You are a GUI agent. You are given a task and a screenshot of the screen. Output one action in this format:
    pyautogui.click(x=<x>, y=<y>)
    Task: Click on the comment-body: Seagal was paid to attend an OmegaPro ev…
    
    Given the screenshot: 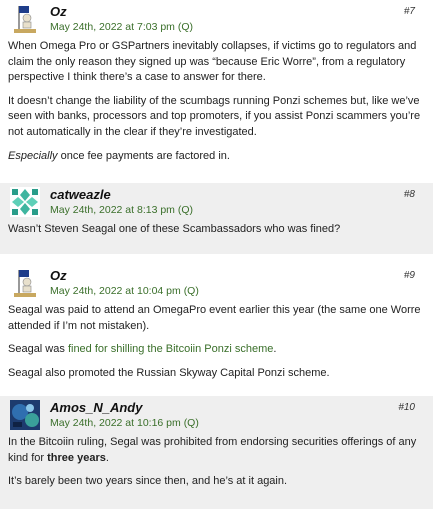 What is the action you would take?
    pyautogui.click(x=215, y=340)
    